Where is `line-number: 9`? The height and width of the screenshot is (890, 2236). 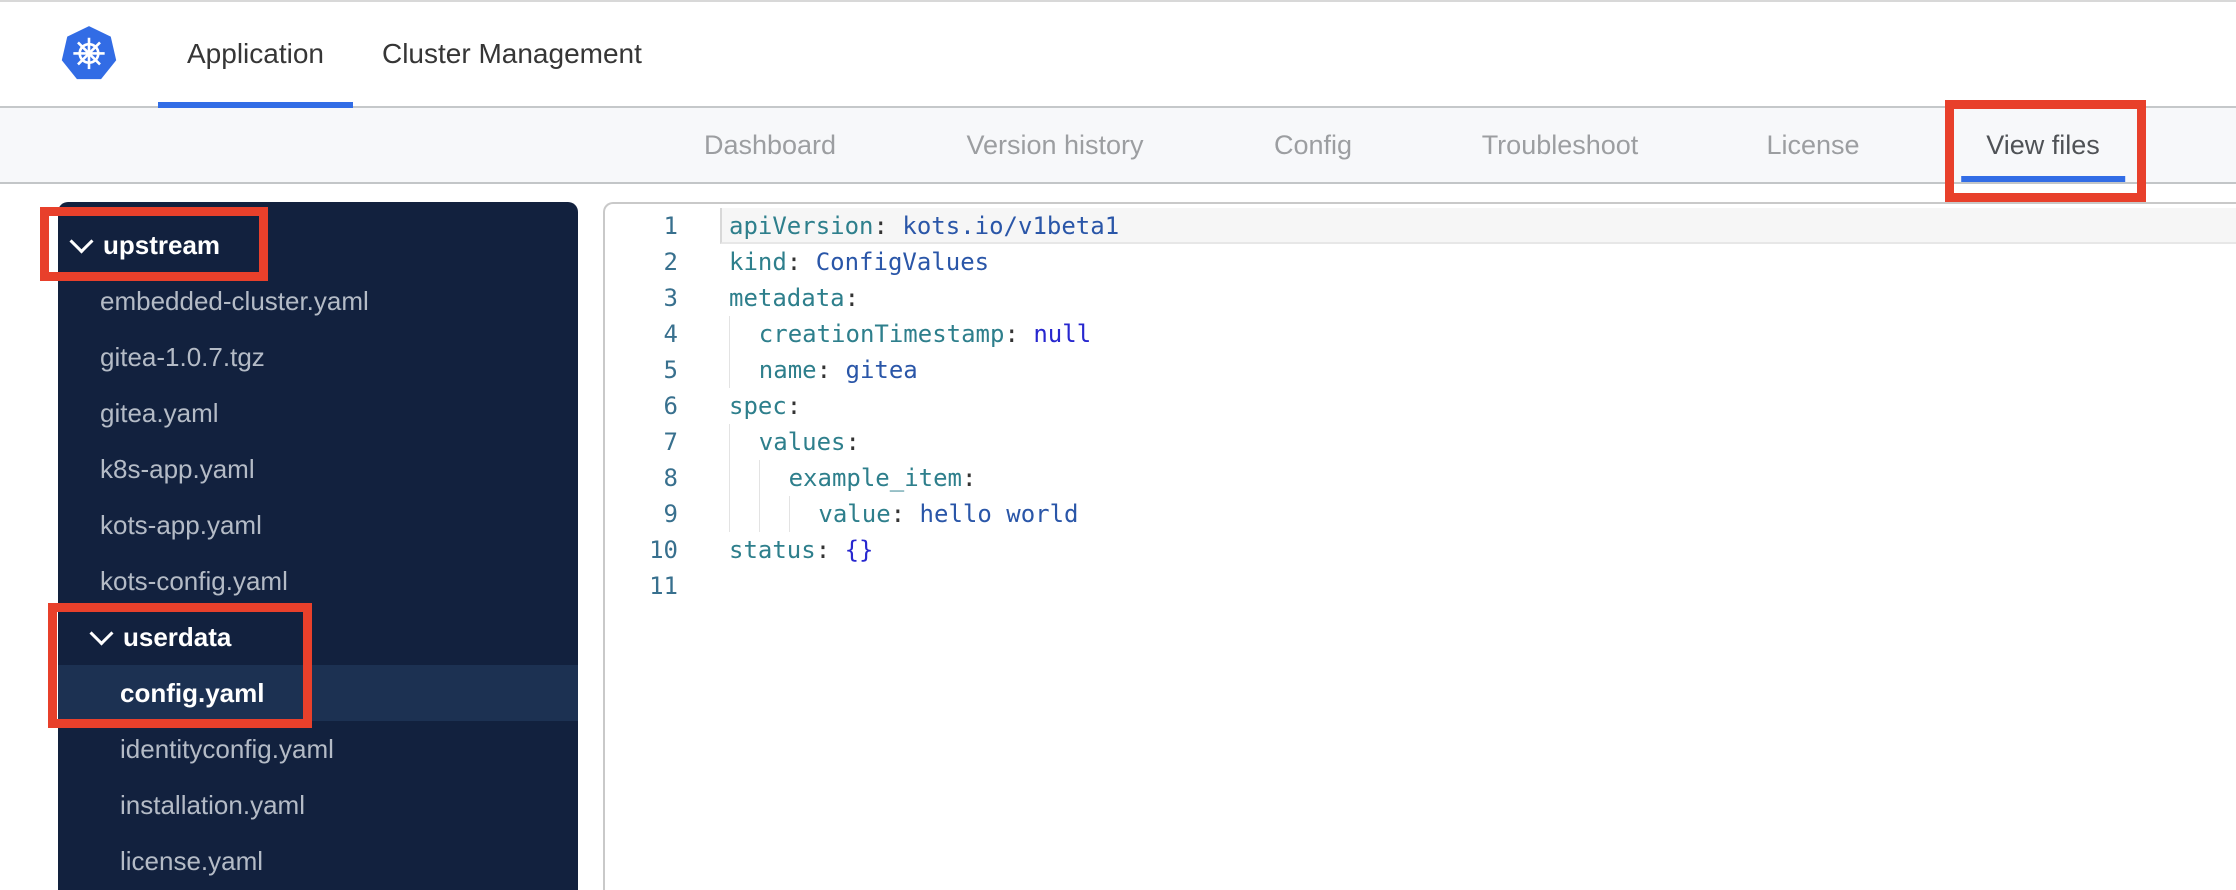 line-number: 9 is located at coordinates (670, 514).